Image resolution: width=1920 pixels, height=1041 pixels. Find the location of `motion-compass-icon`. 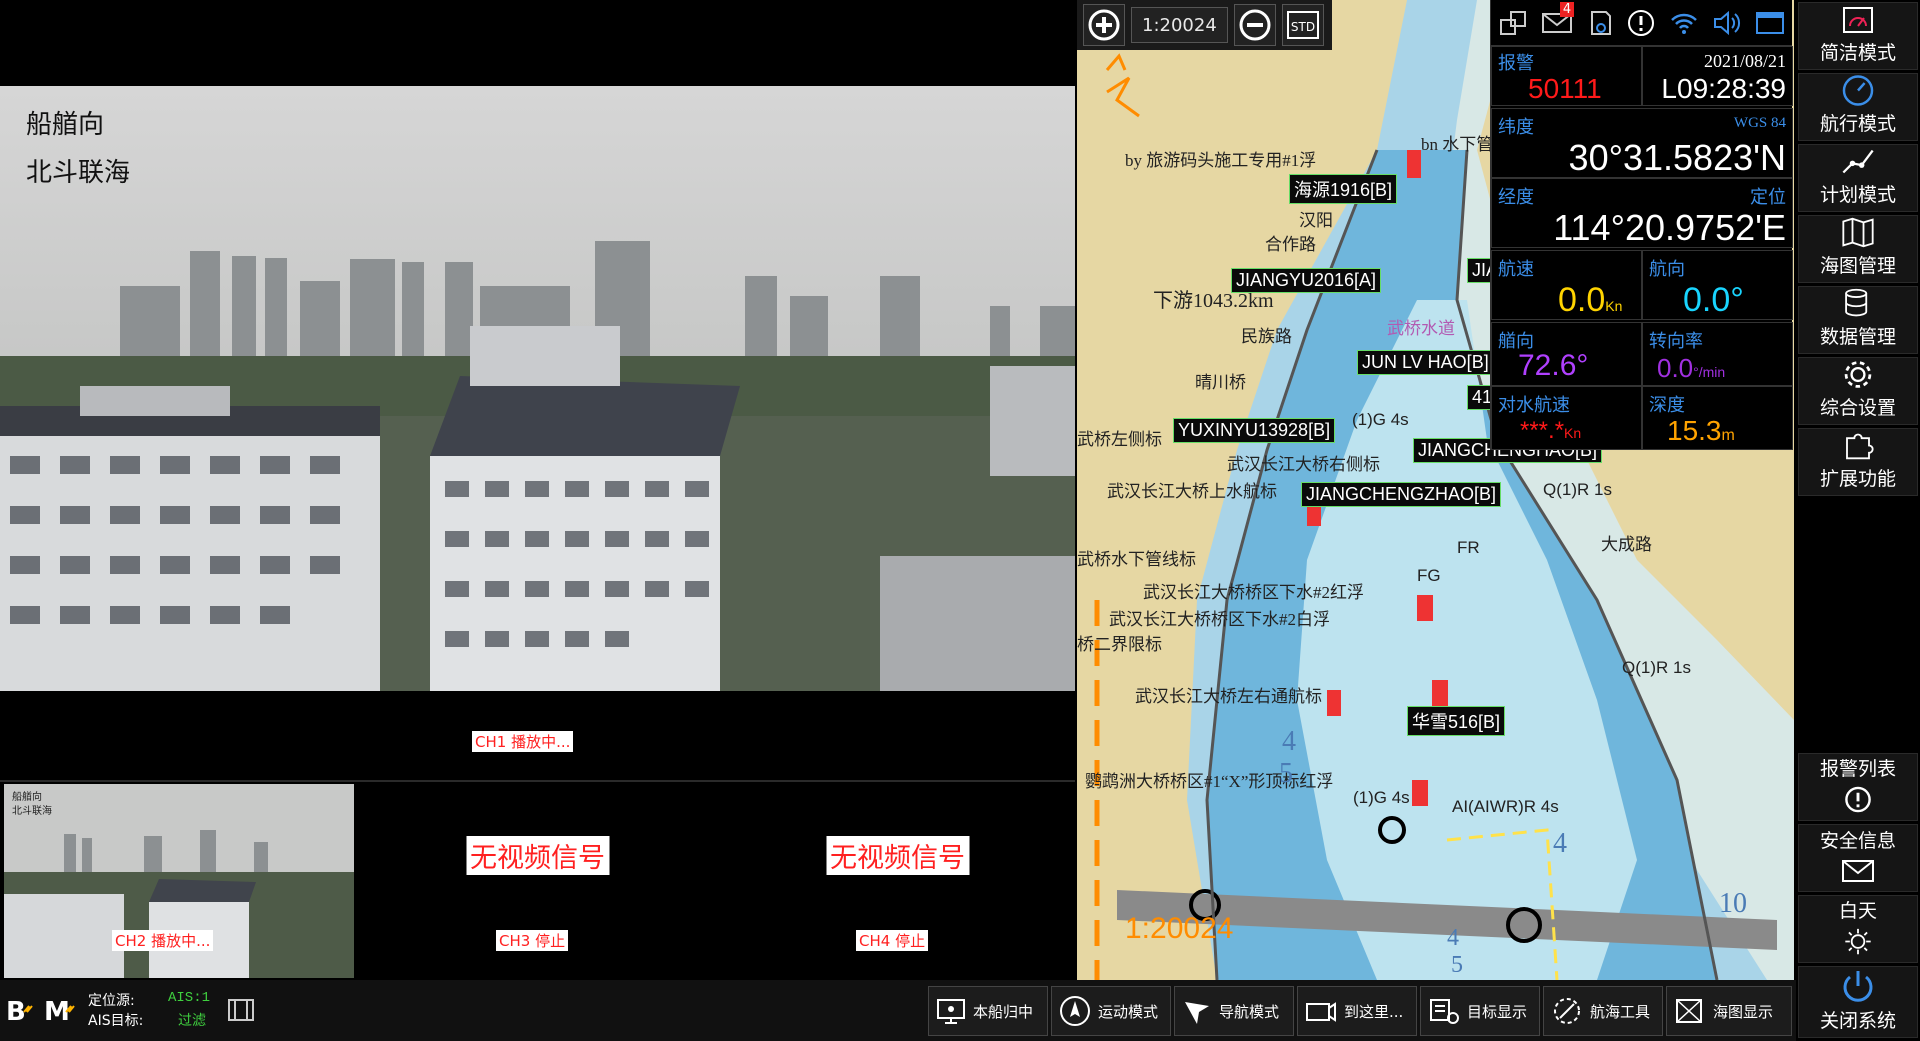

motion-compass-icon is located at coordinates (1075, 1011).